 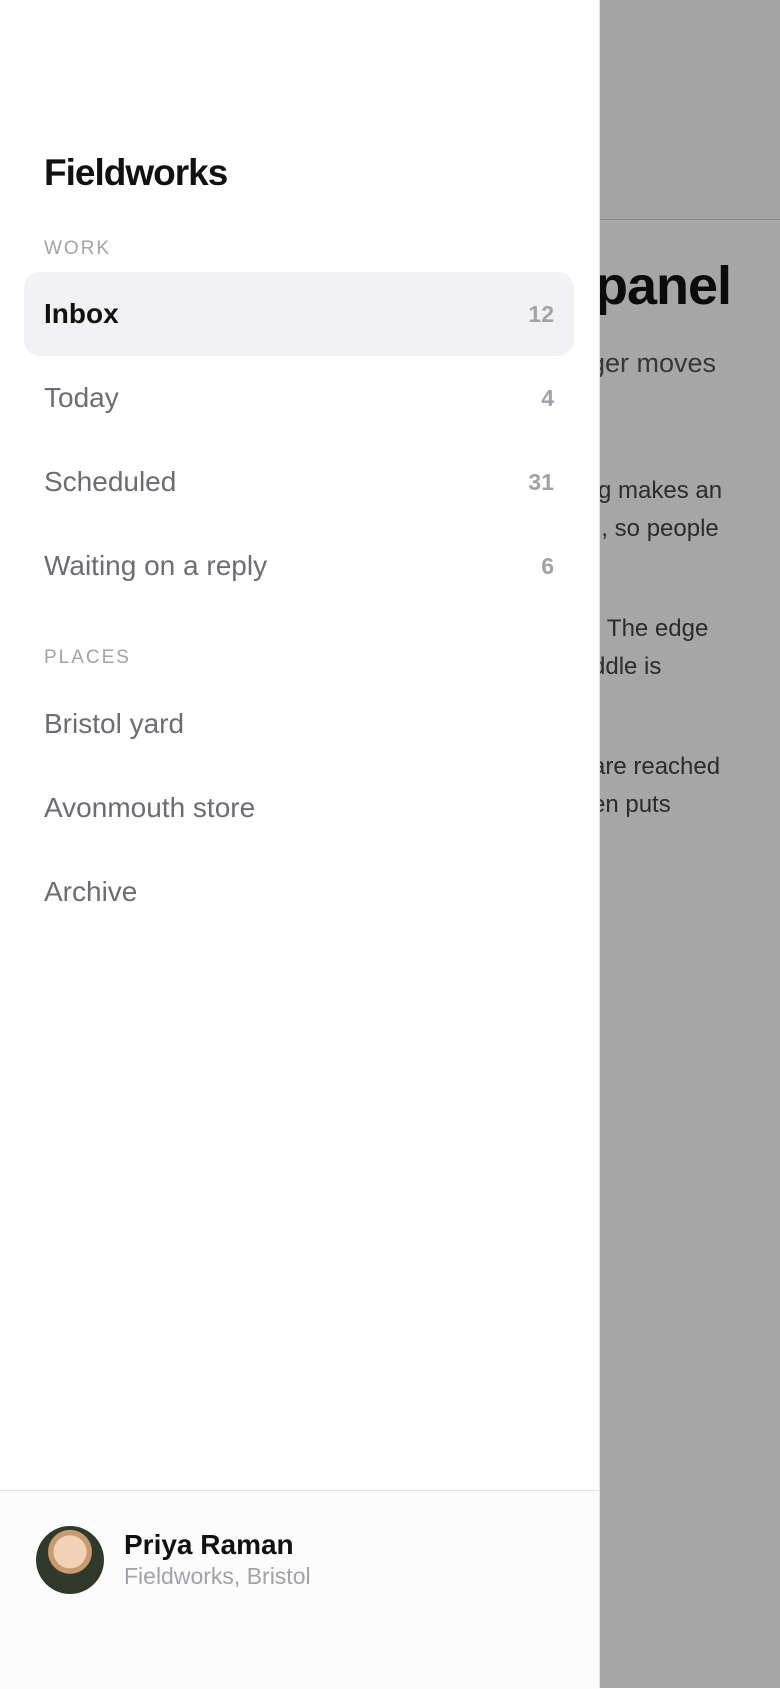 I want to click on nav-item-label: Bristol yard, so click(x=114, y=723).